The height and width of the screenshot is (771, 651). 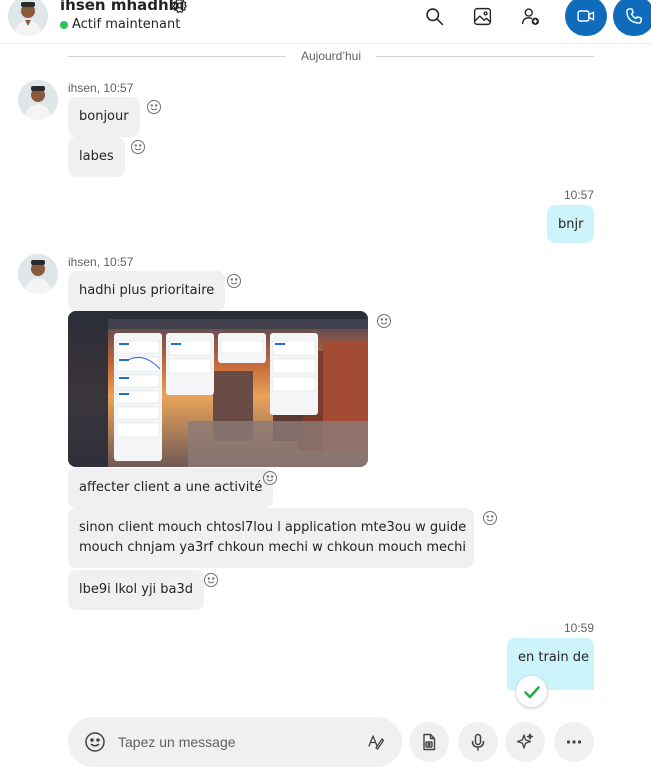 I want to click on read-receipt-badge, so click(x=531, y=691).